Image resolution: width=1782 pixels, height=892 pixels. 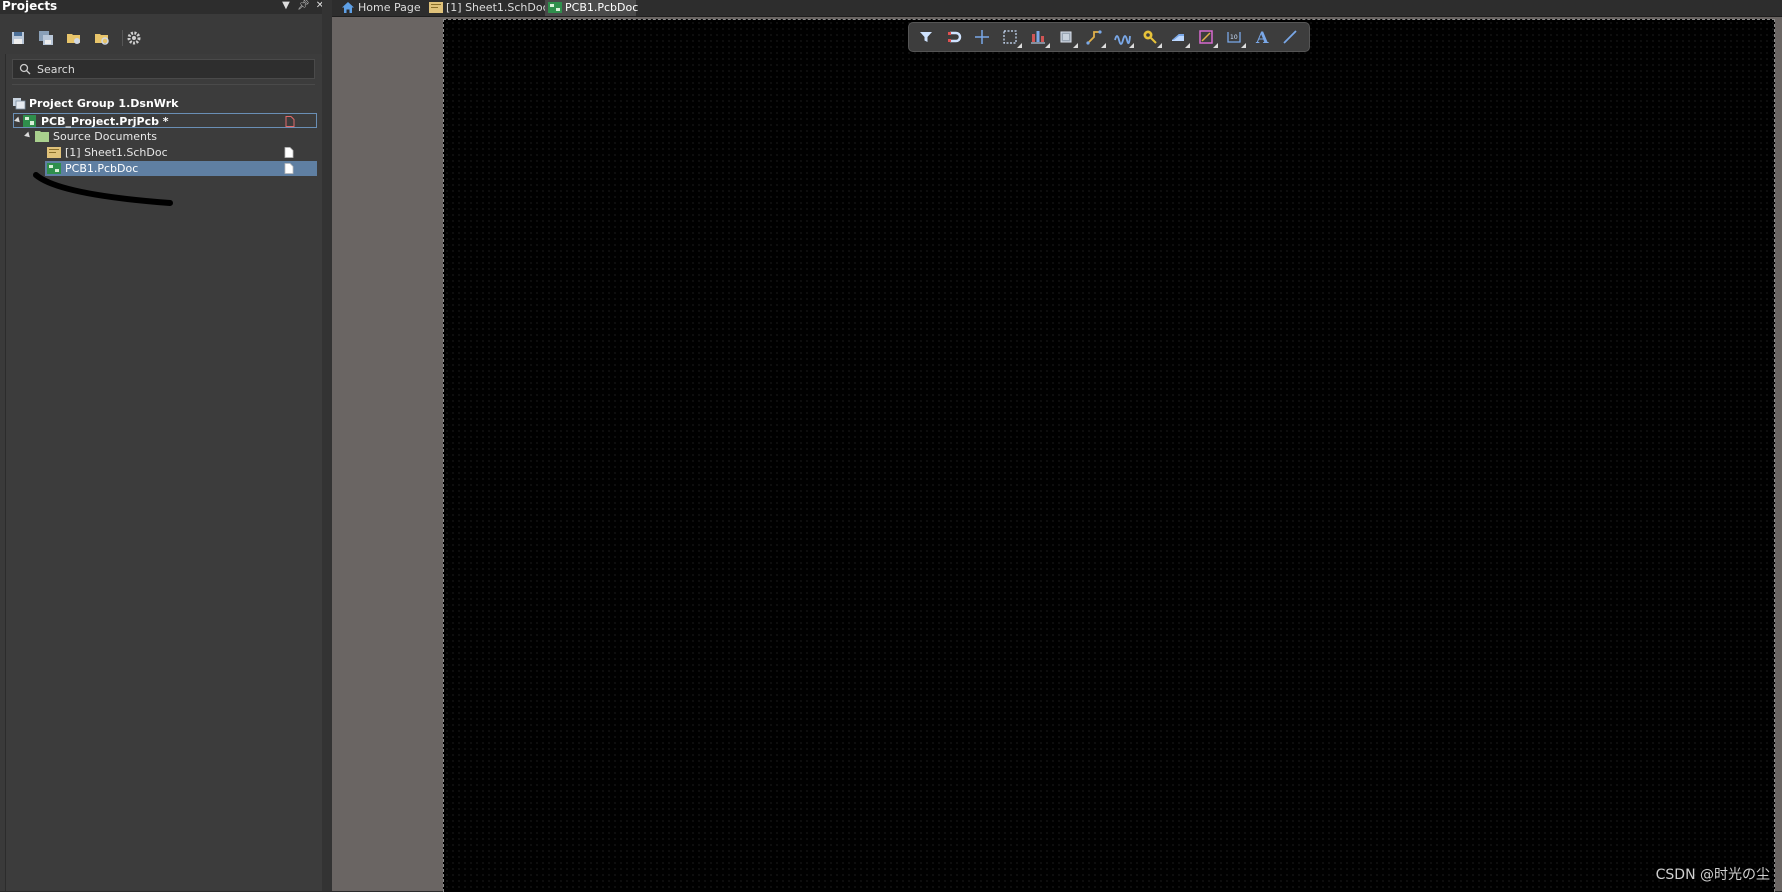 What do you see at coordinates (1095, 38) in the screenshot?
I see `route-icon` at bounding box center [1095, 38].